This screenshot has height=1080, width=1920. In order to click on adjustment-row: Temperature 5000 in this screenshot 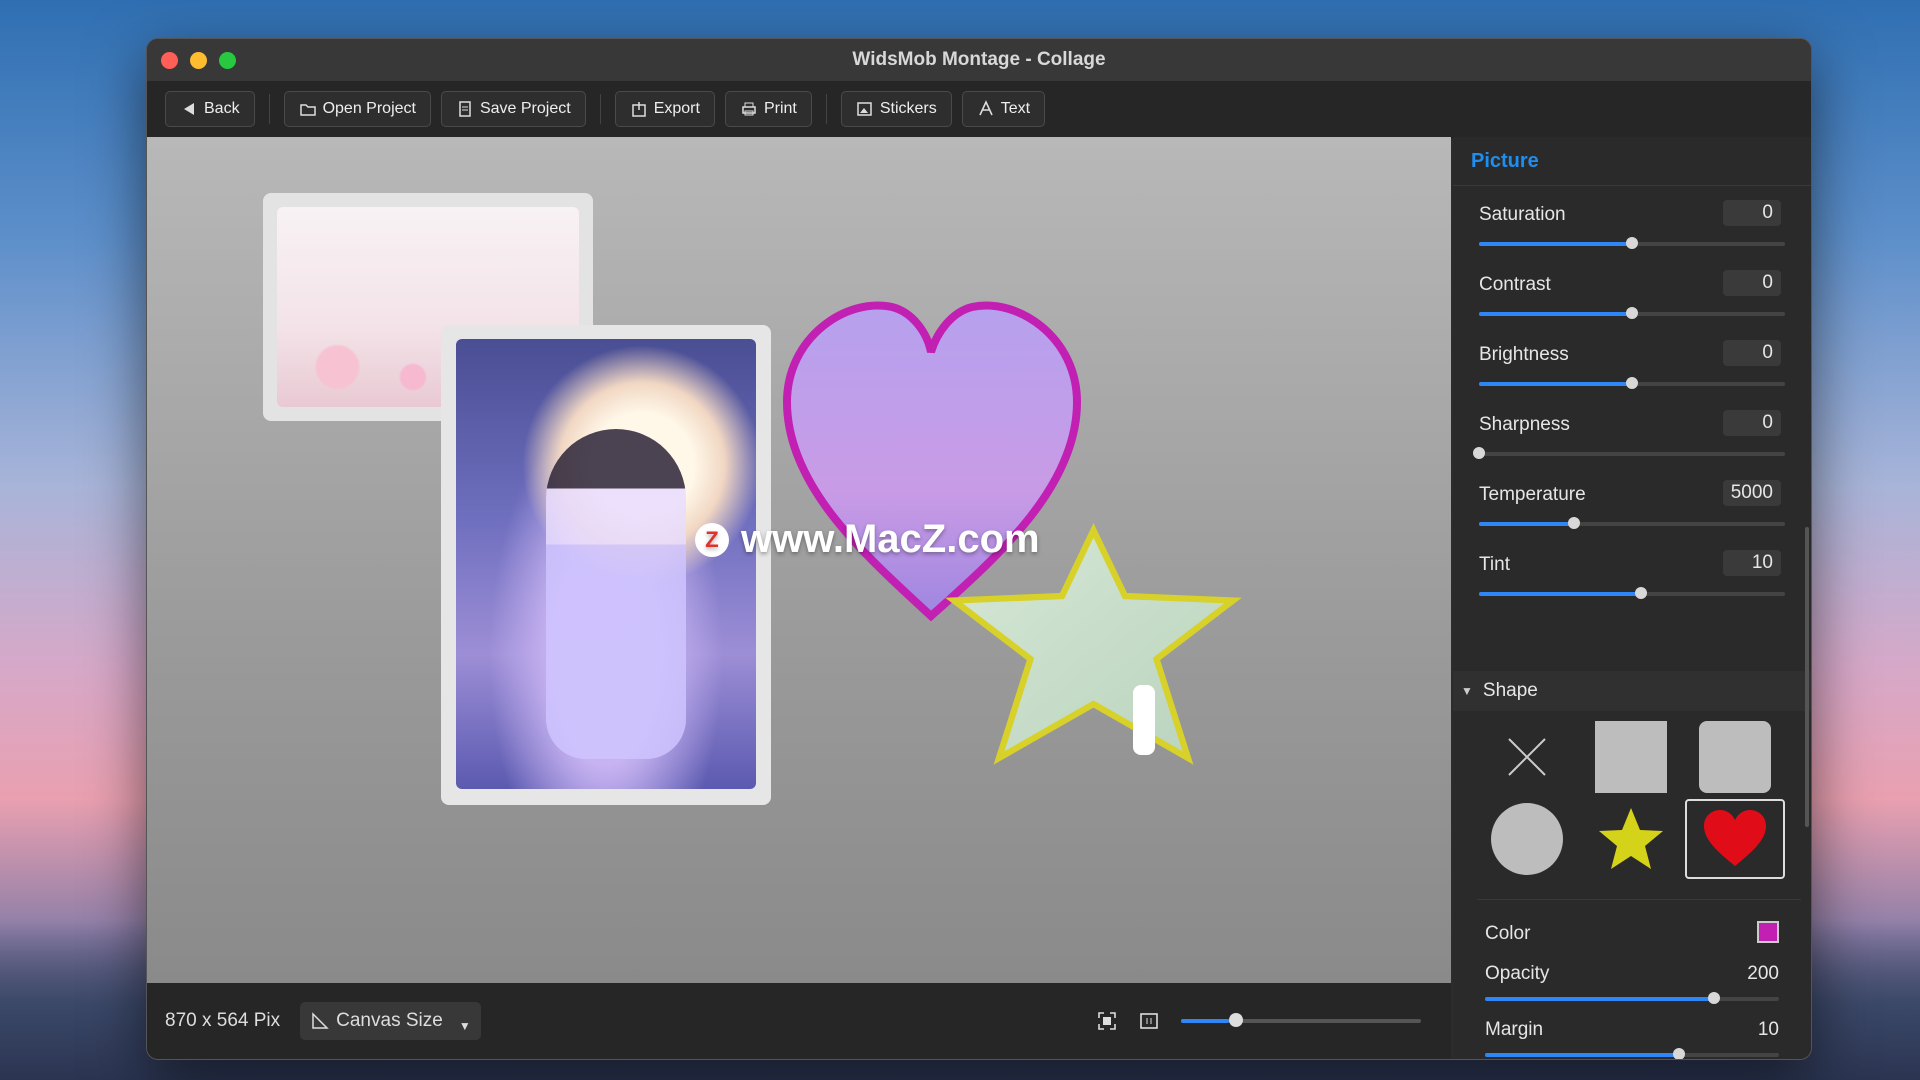, I will do `click(1632, 501)`.